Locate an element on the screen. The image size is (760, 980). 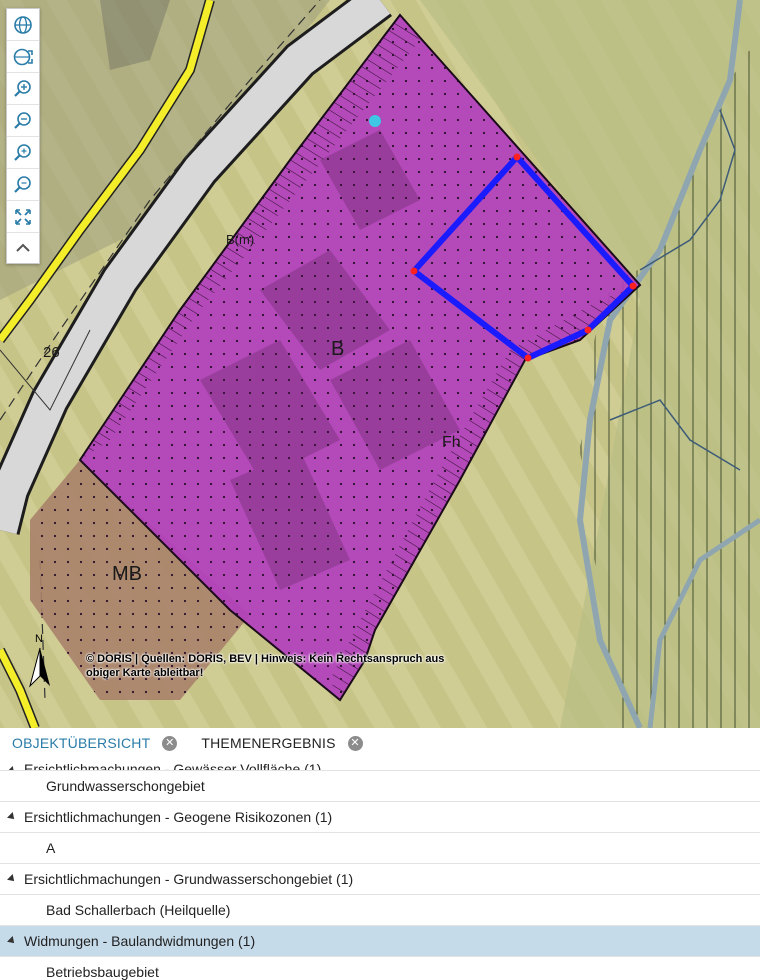
list-group-header-selected: Widmungen - Baulandwidmungen (1) is located at coordinates (380, 941).